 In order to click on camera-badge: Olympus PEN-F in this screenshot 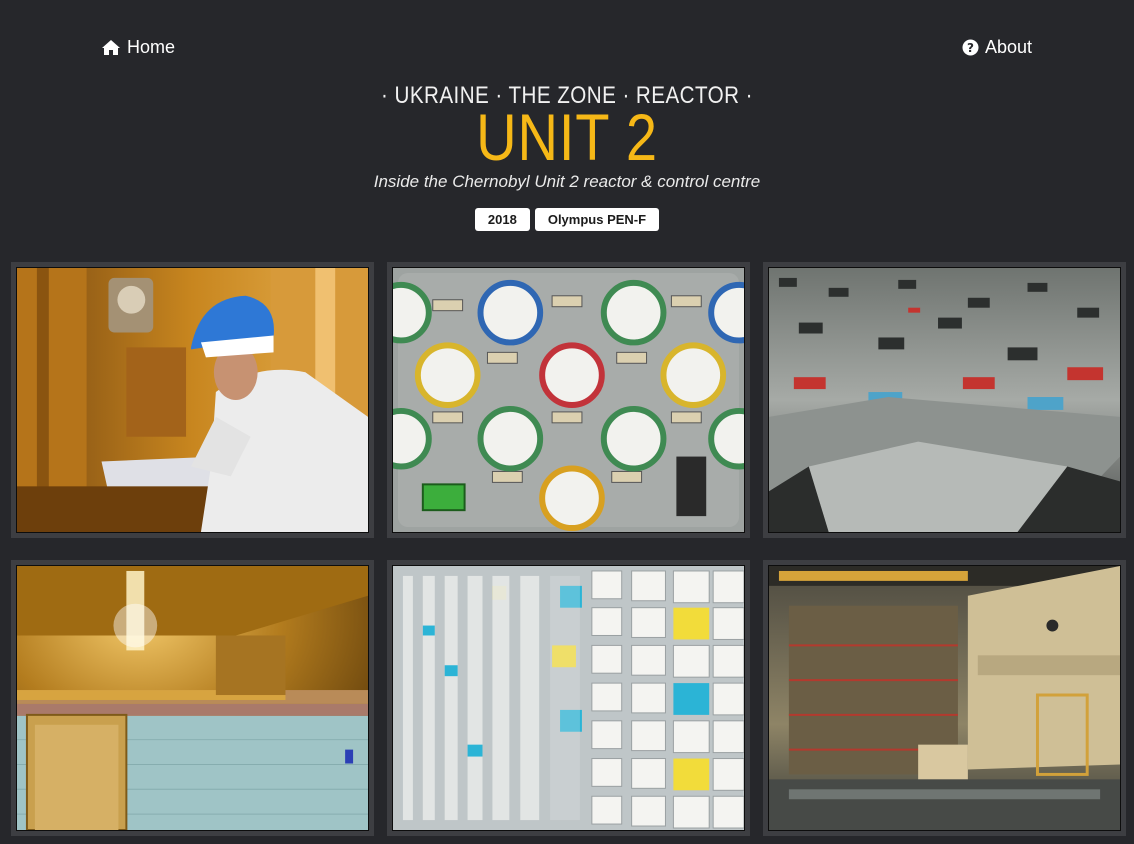, I will do `click(597, 219)`.